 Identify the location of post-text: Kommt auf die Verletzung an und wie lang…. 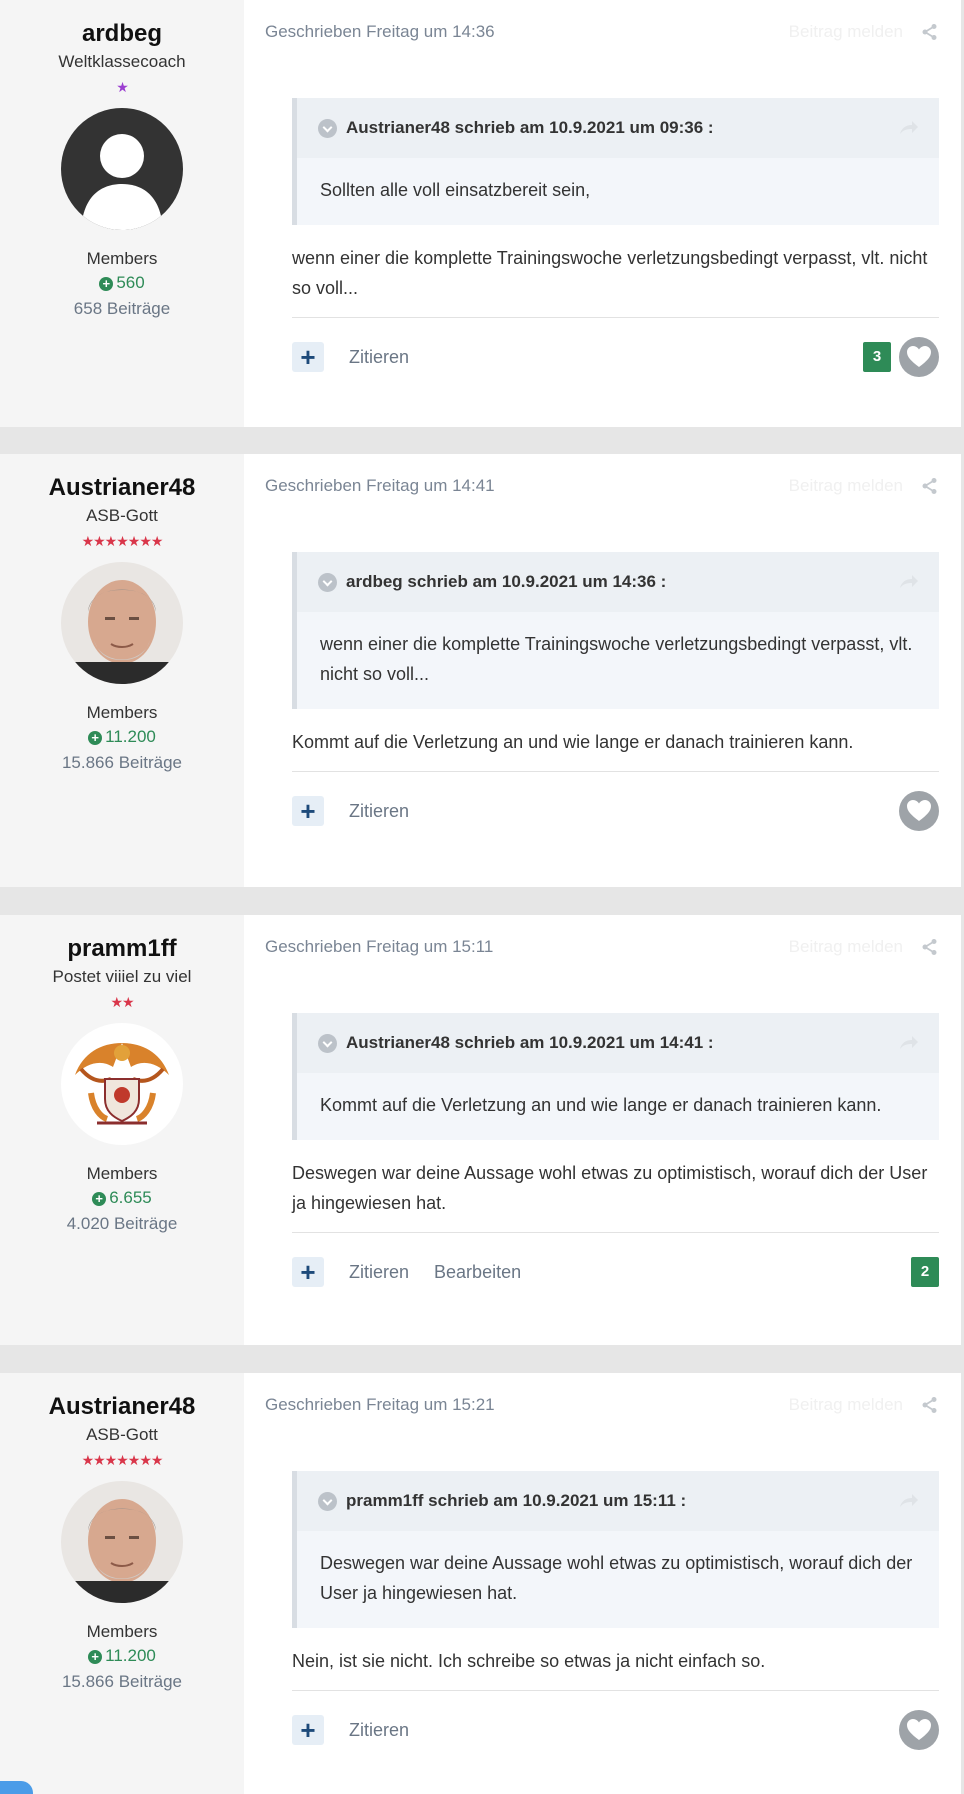
(615, 749).